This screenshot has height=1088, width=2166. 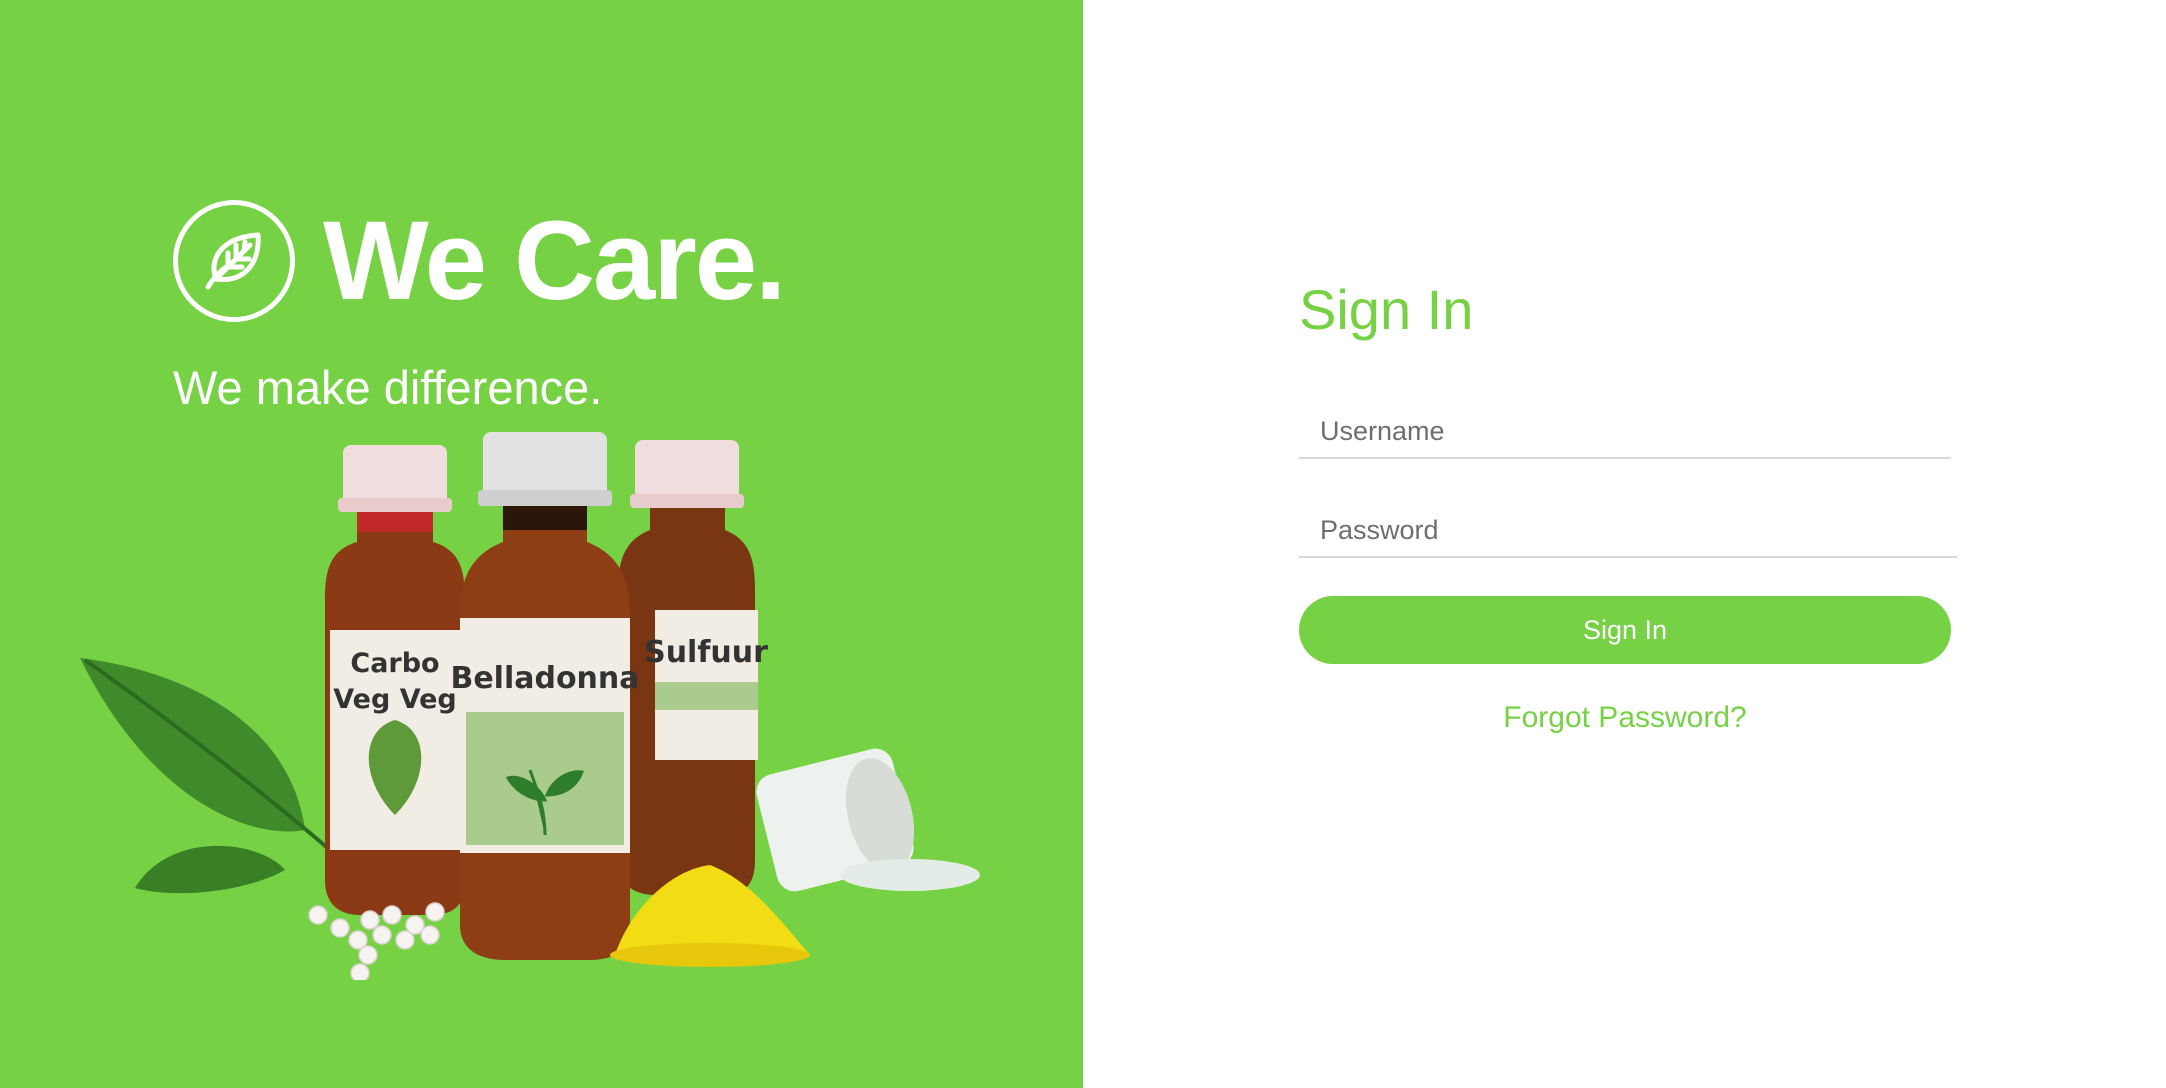 I want to click on password-field-wrapper, so click(x=1628, y=527).